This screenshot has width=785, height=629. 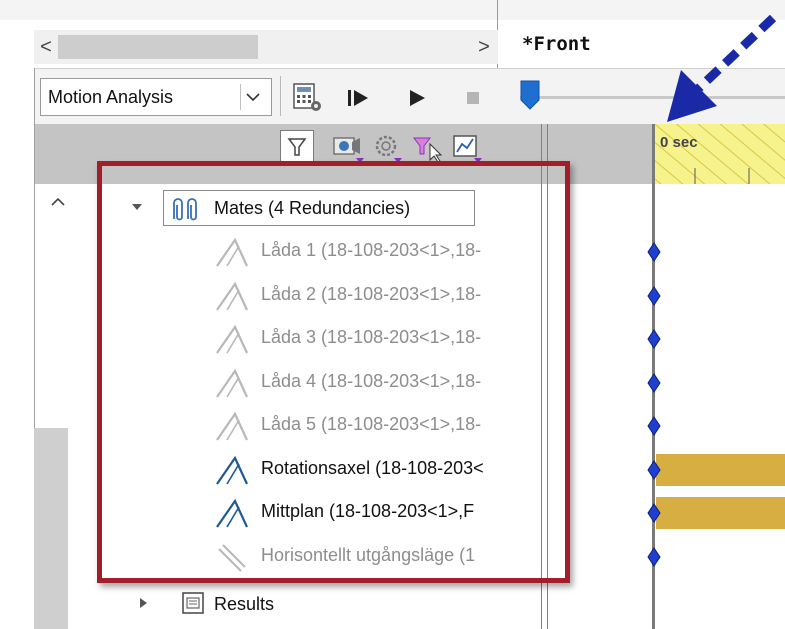 I want to click on play-icon, so click(x=417, y=98).